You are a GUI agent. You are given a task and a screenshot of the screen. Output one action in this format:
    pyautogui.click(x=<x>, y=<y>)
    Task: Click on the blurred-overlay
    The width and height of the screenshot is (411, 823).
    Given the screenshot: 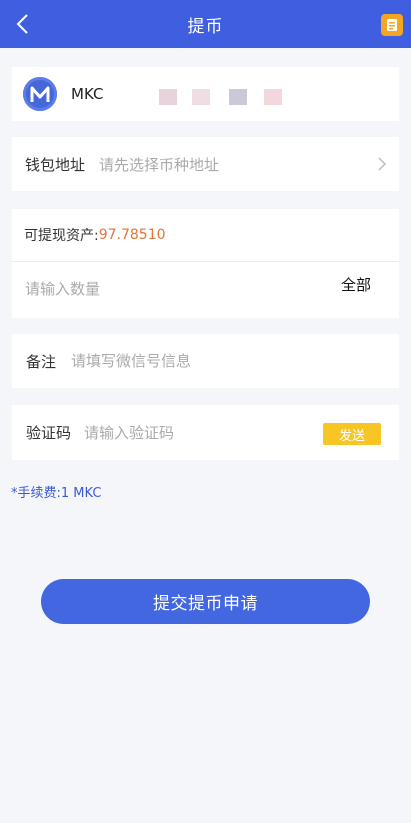 What is the action you would take?
    pyautogui.click(x=251, y=94)
    